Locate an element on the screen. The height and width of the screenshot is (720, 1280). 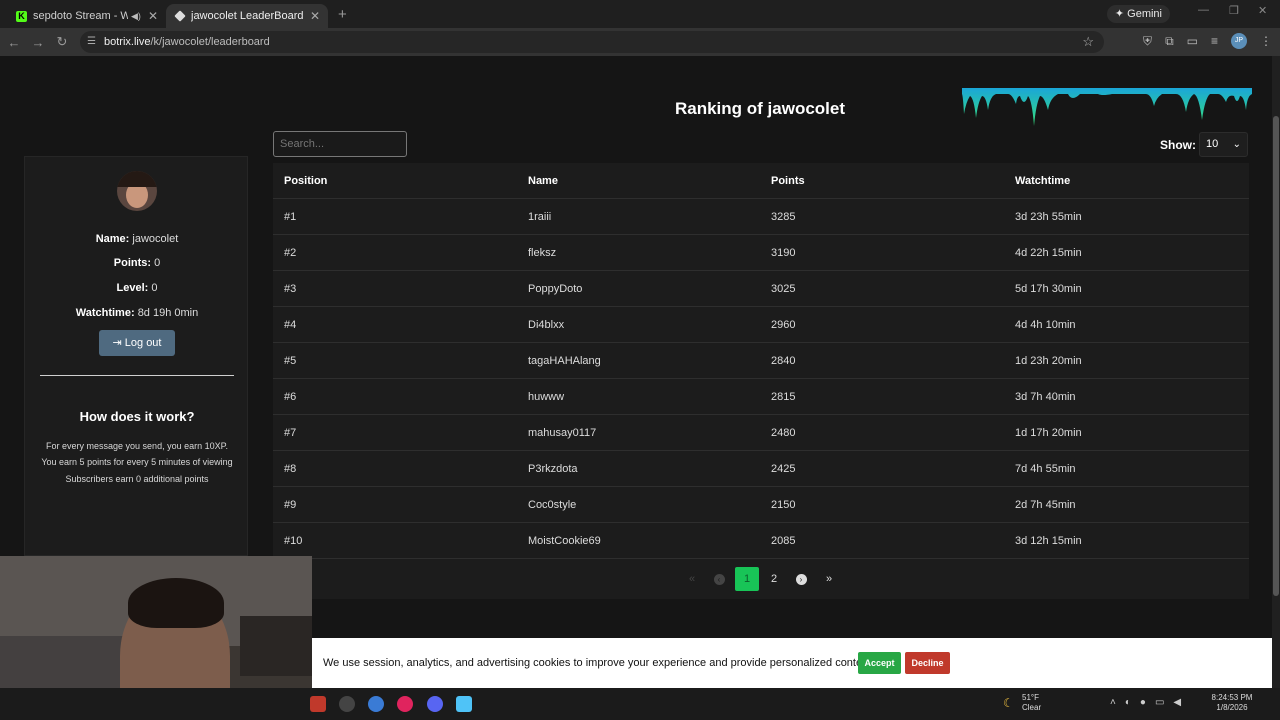
search-input is located at coordinates (340, 144).